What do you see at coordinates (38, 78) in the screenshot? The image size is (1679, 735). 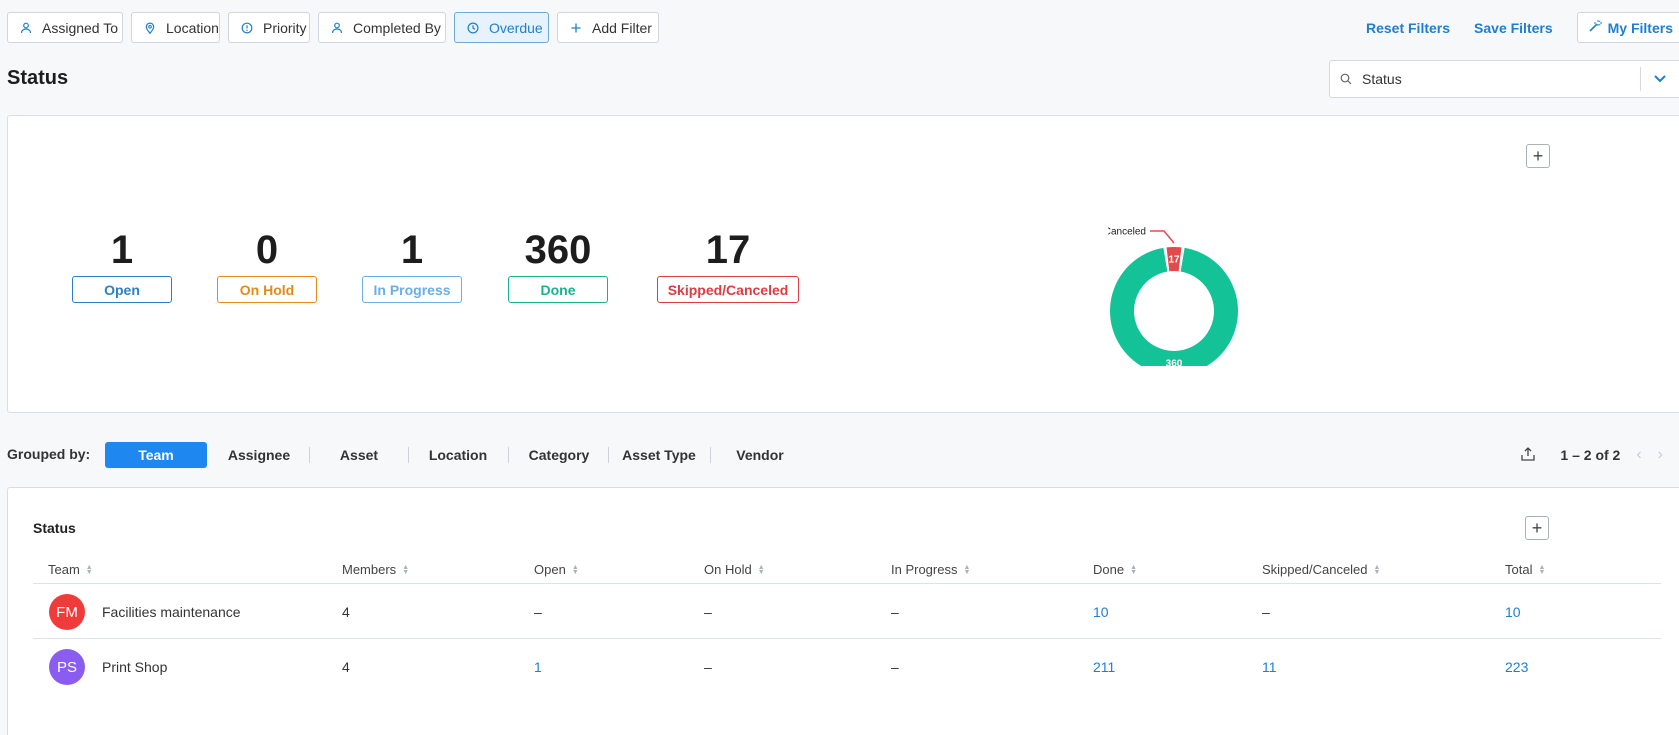 I see `page-title: Status` at bounding box center [38, 78].